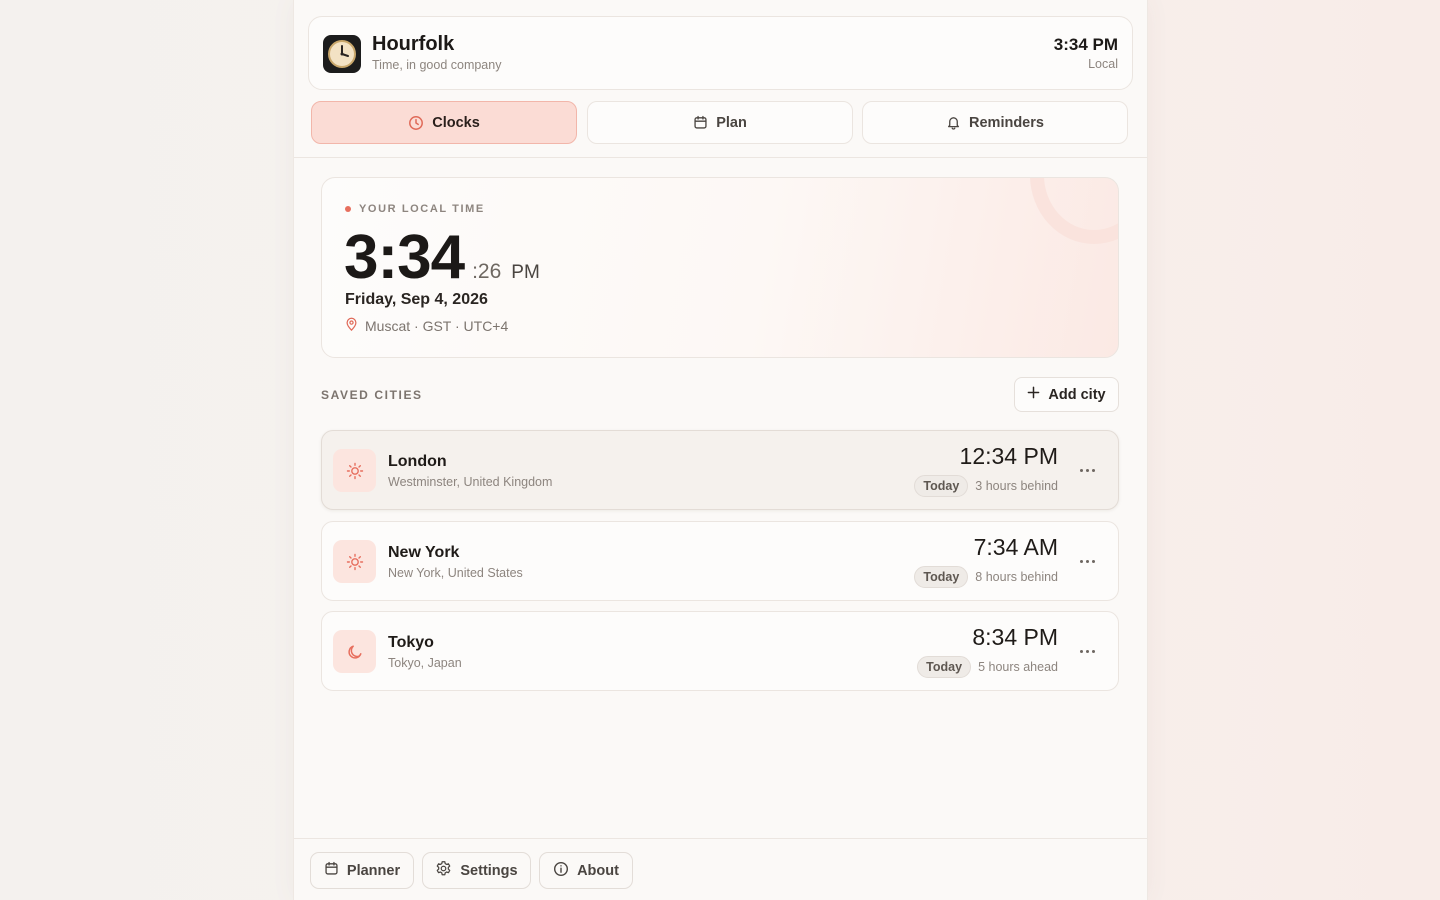  Describe the element at coordinates (1008, 456) in the screenshot. I see `city-time: 12:34 PM` at that location.